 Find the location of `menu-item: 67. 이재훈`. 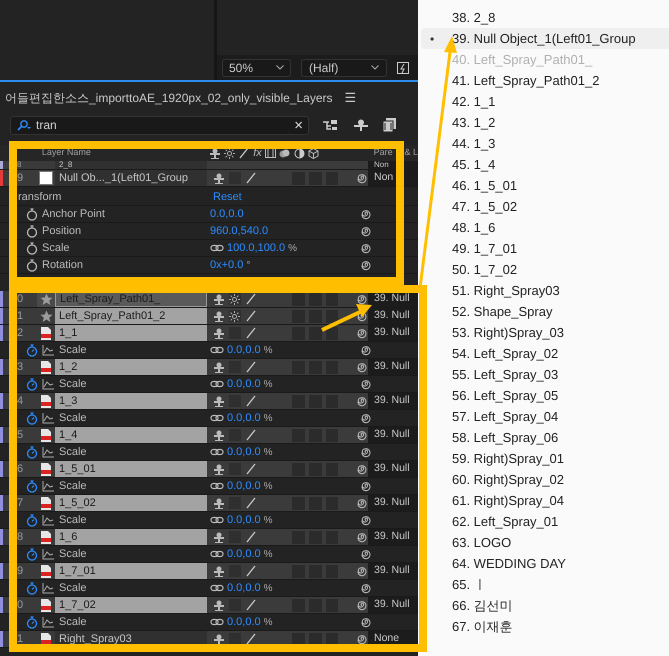

menu-item: 67. 이재훈 is located at coordinates (545, 626).